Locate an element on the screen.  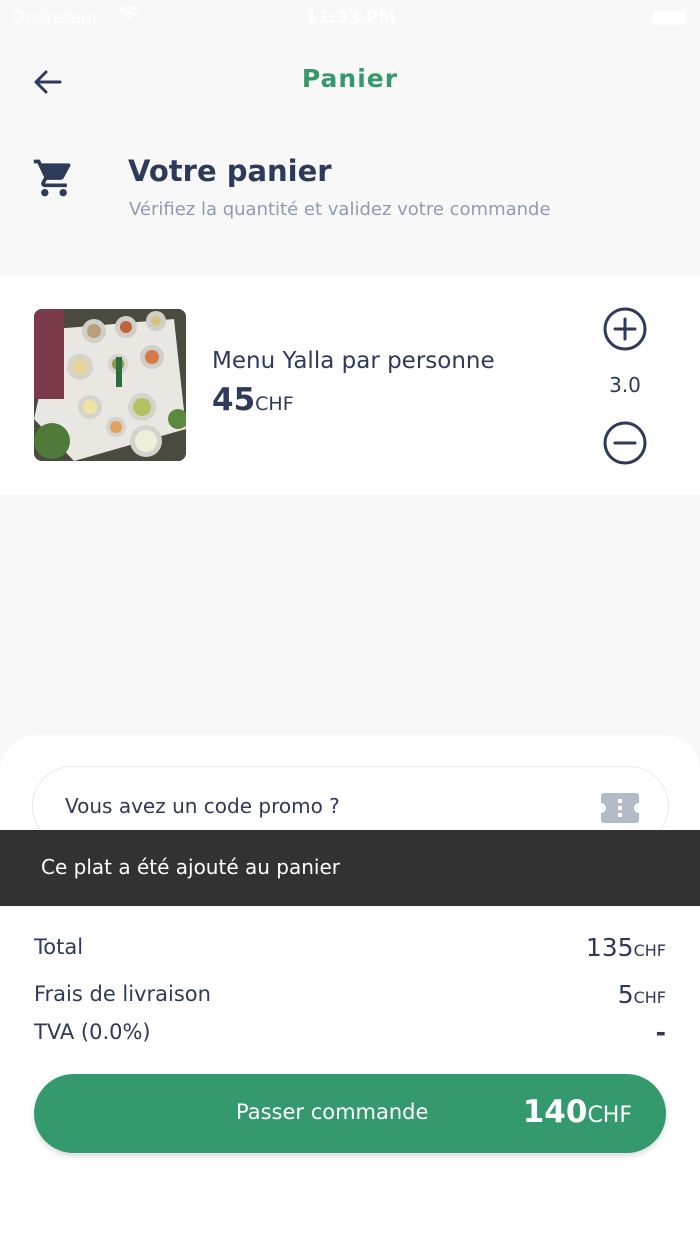
carrier-name: Opérateur is located at coordinates (55, 18).